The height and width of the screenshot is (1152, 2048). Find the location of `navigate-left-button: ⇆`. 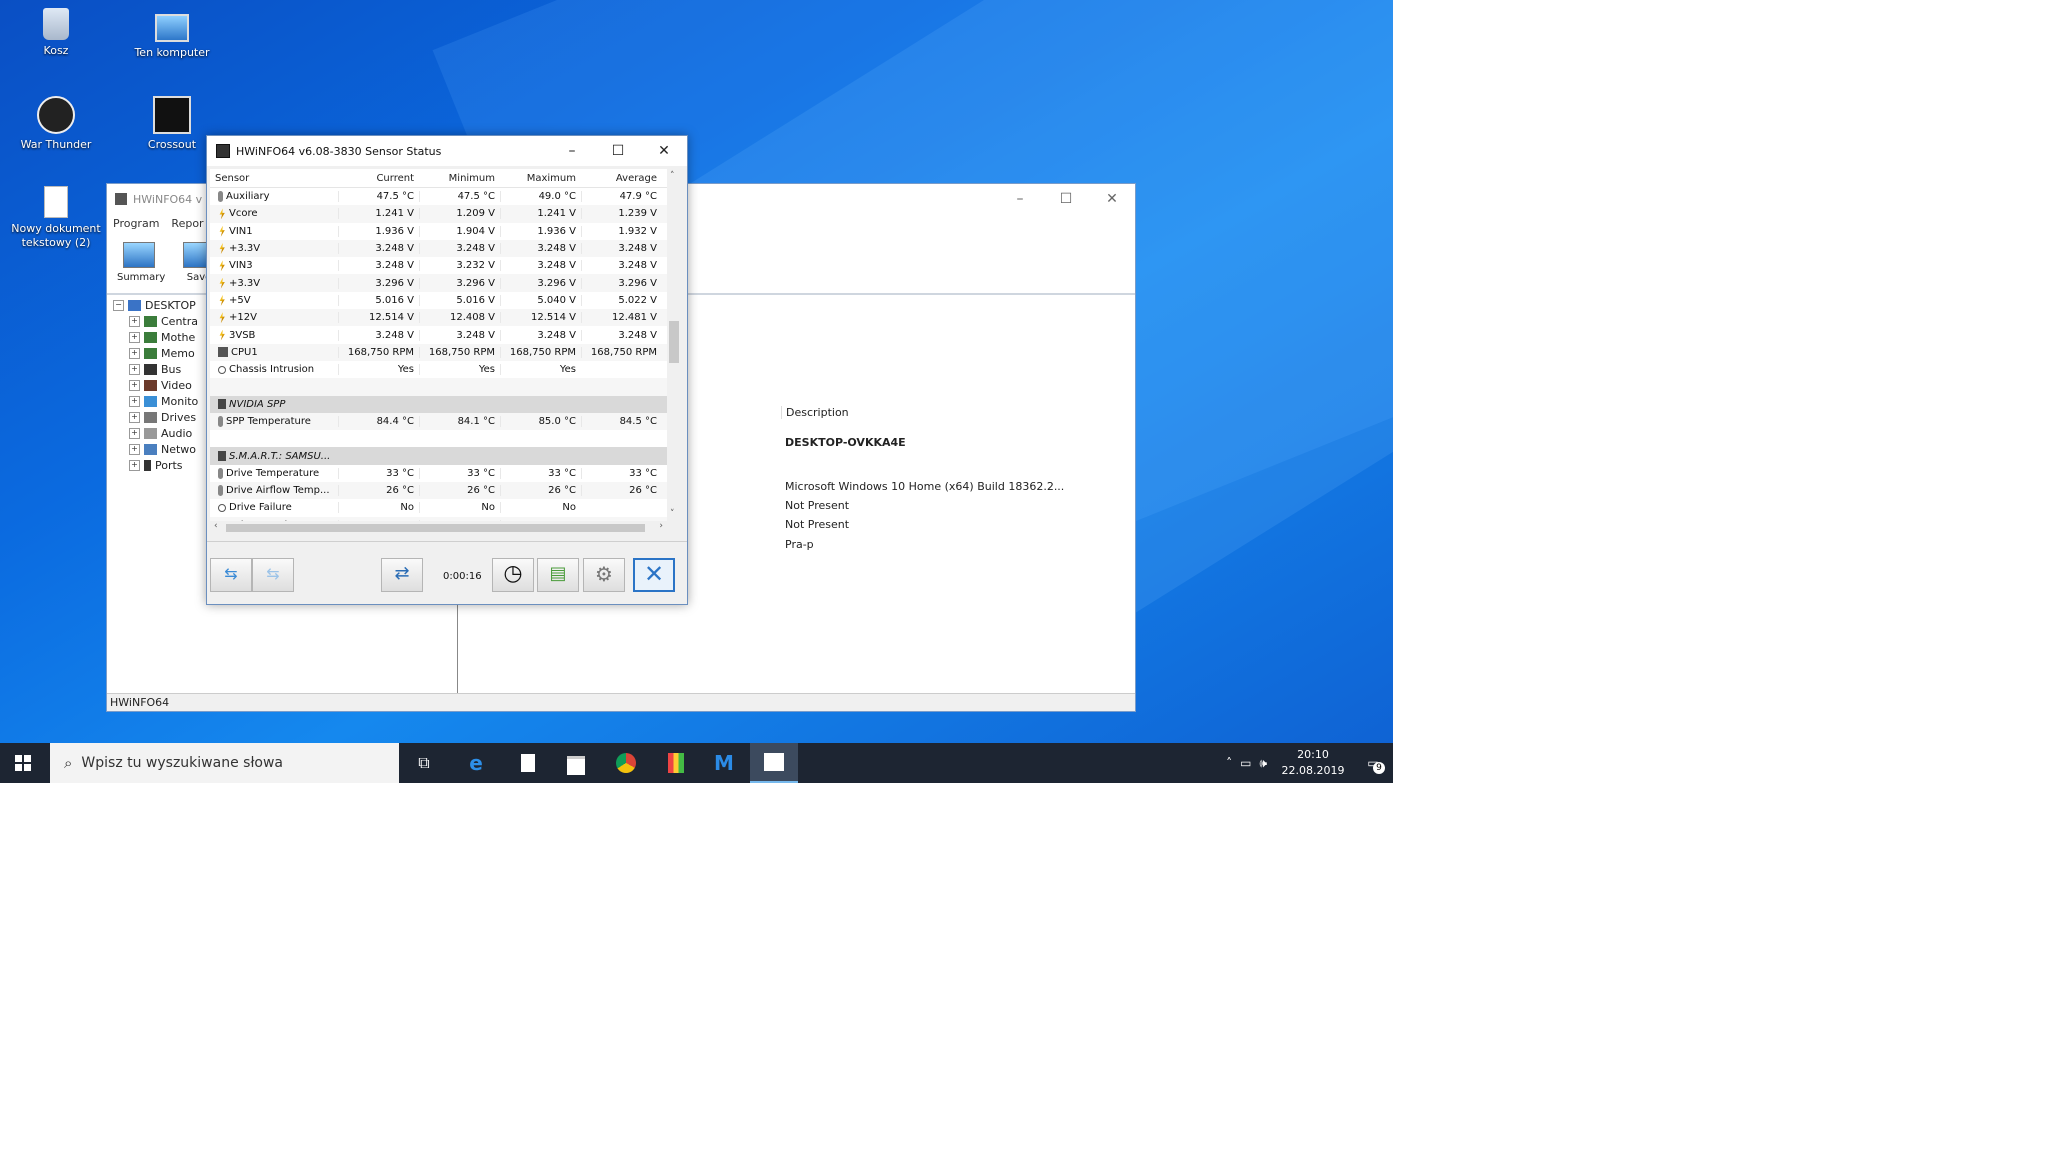

navigate-left-button: ⇆ is located at coordinates (231, 575).